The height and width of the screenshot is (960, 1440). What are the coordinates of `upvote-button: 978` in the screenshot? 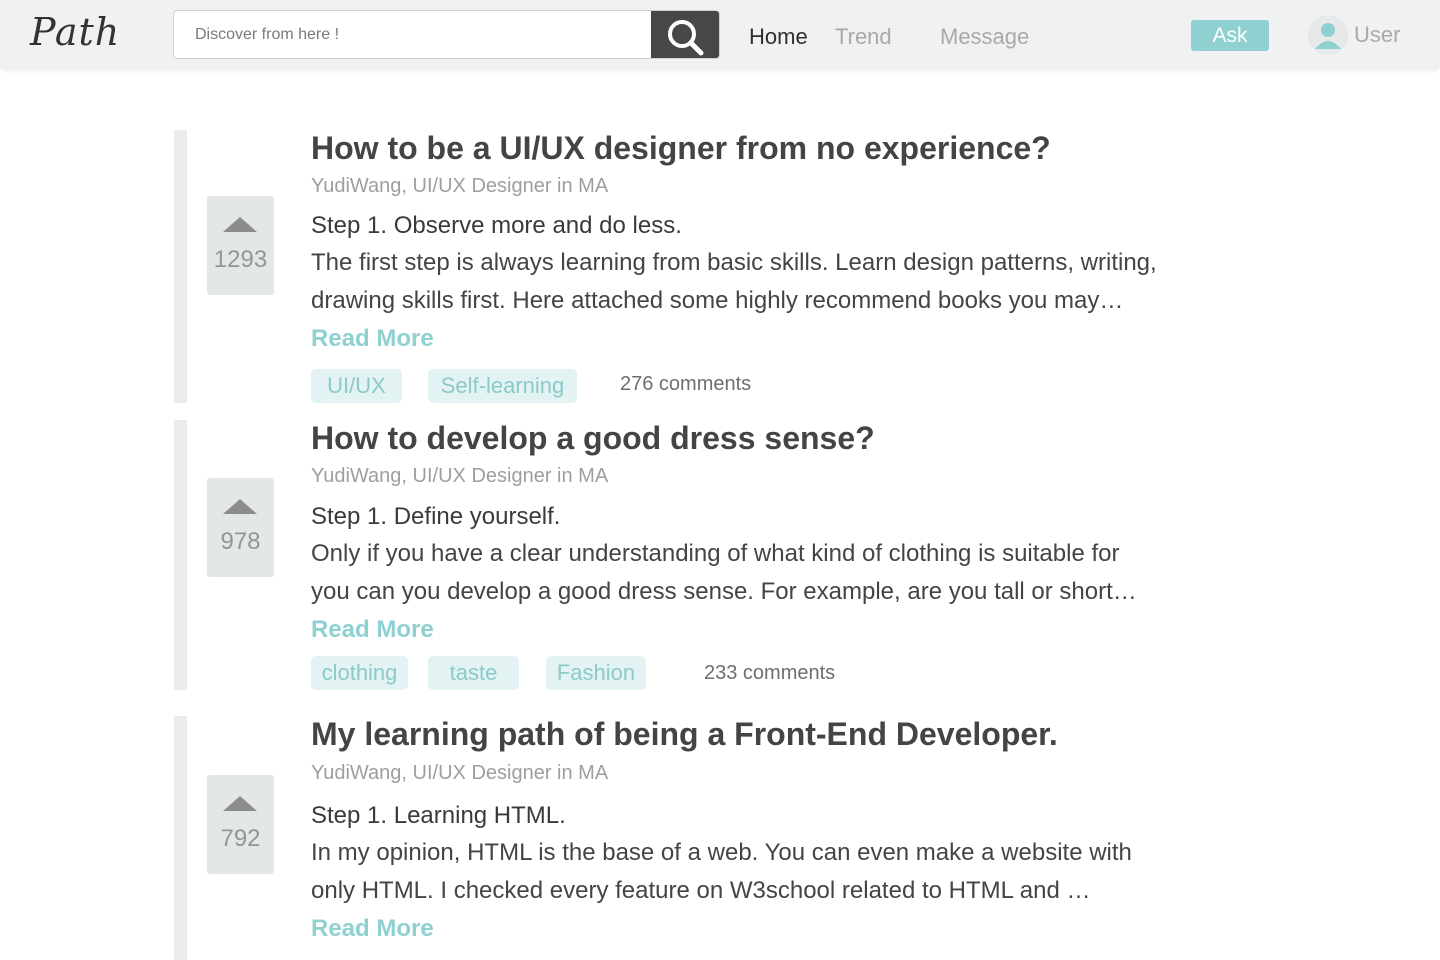 It's located at (240, 527).